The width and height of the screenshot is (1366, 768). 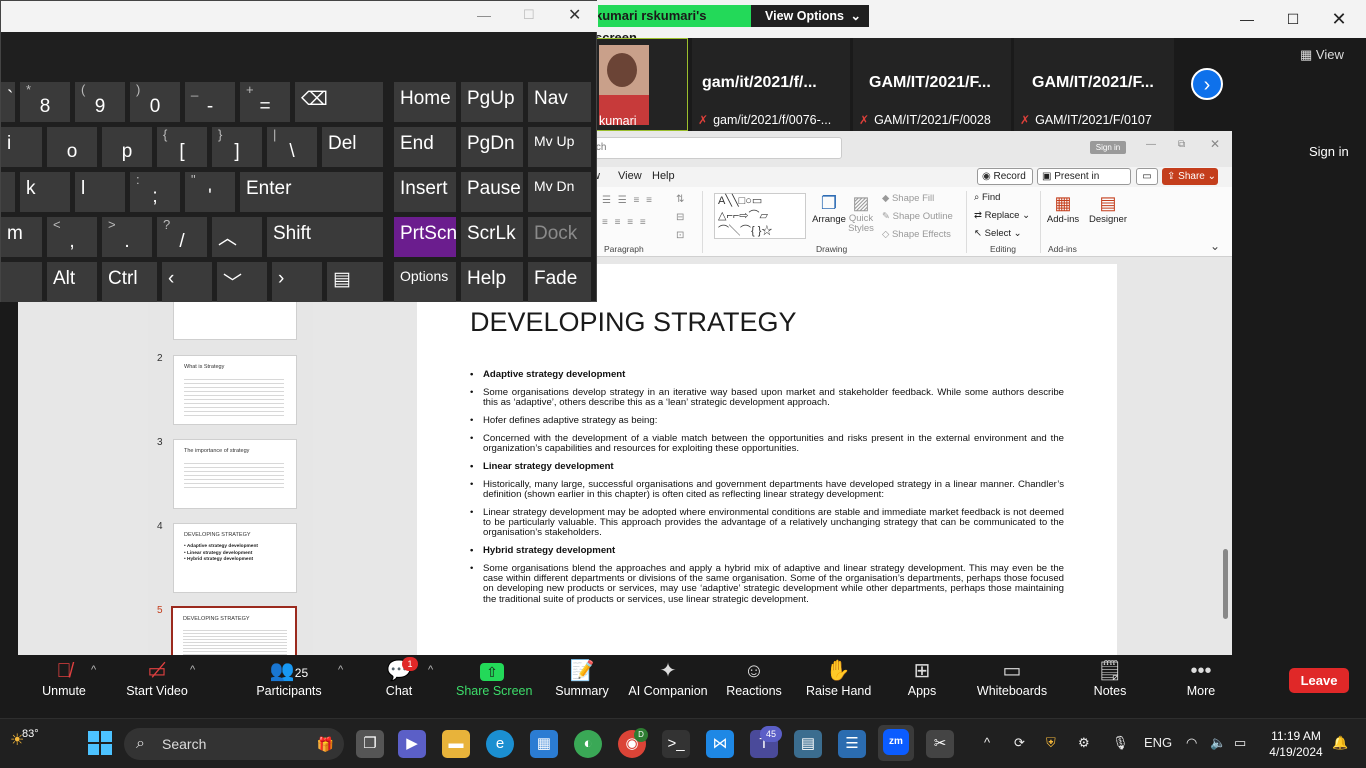 I want to click on key-right-arrow: ›, so click(x=297, y=282).